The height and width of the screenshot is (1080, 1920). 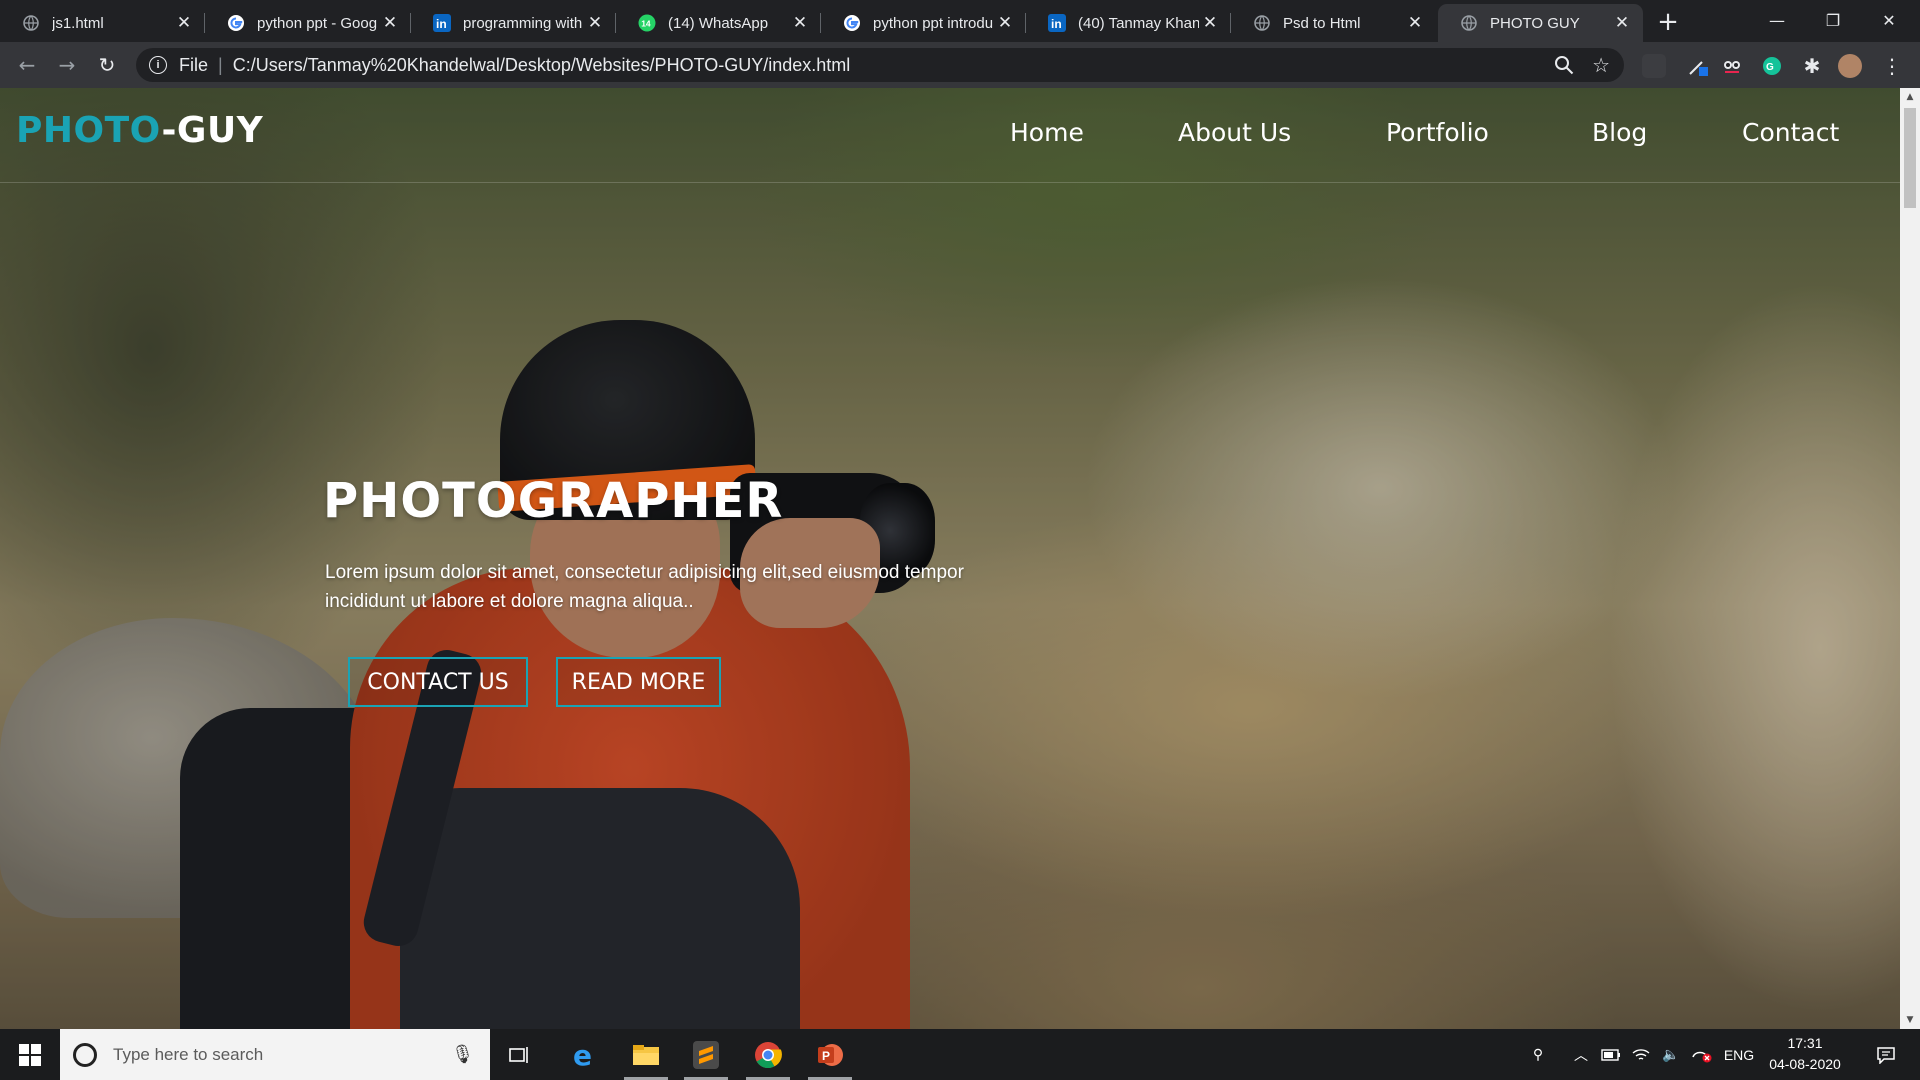 I want to click on svg-text: 14, so click(x=646, y=24).